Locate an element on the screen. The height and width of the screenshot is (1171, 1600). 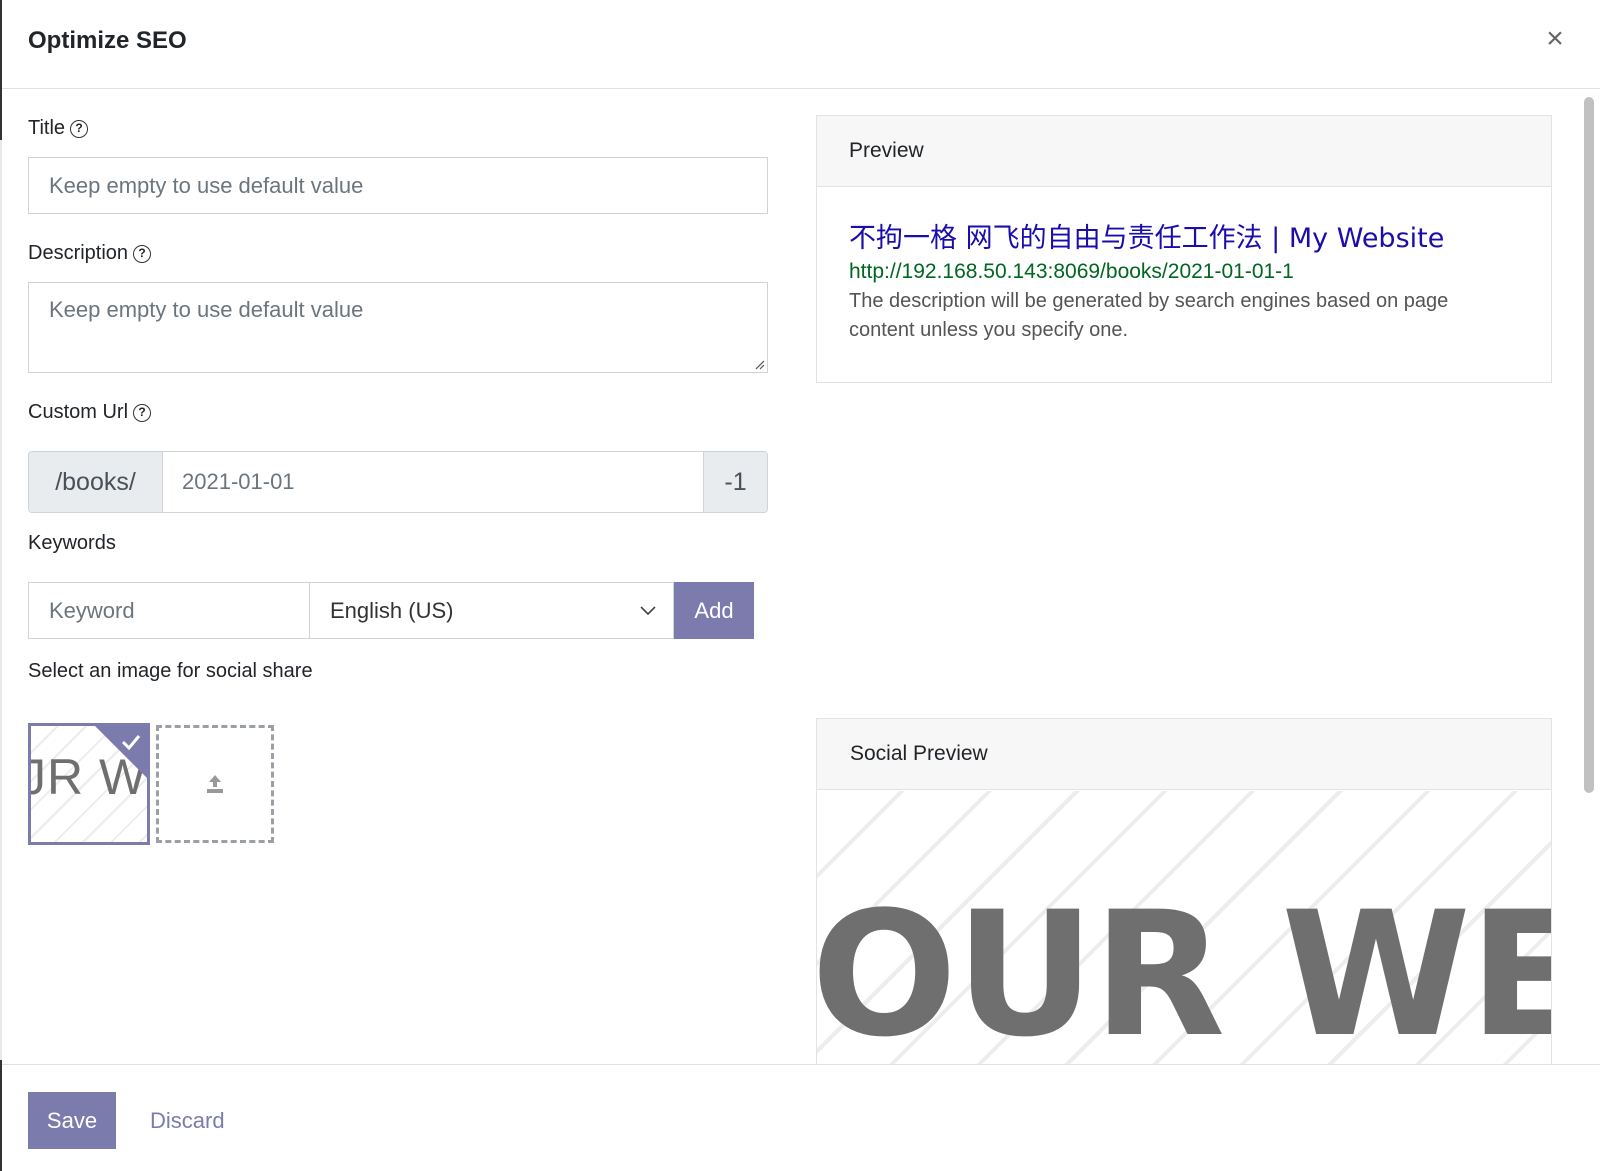
keywords-label: Keywords is located at coordinates (72, 543).